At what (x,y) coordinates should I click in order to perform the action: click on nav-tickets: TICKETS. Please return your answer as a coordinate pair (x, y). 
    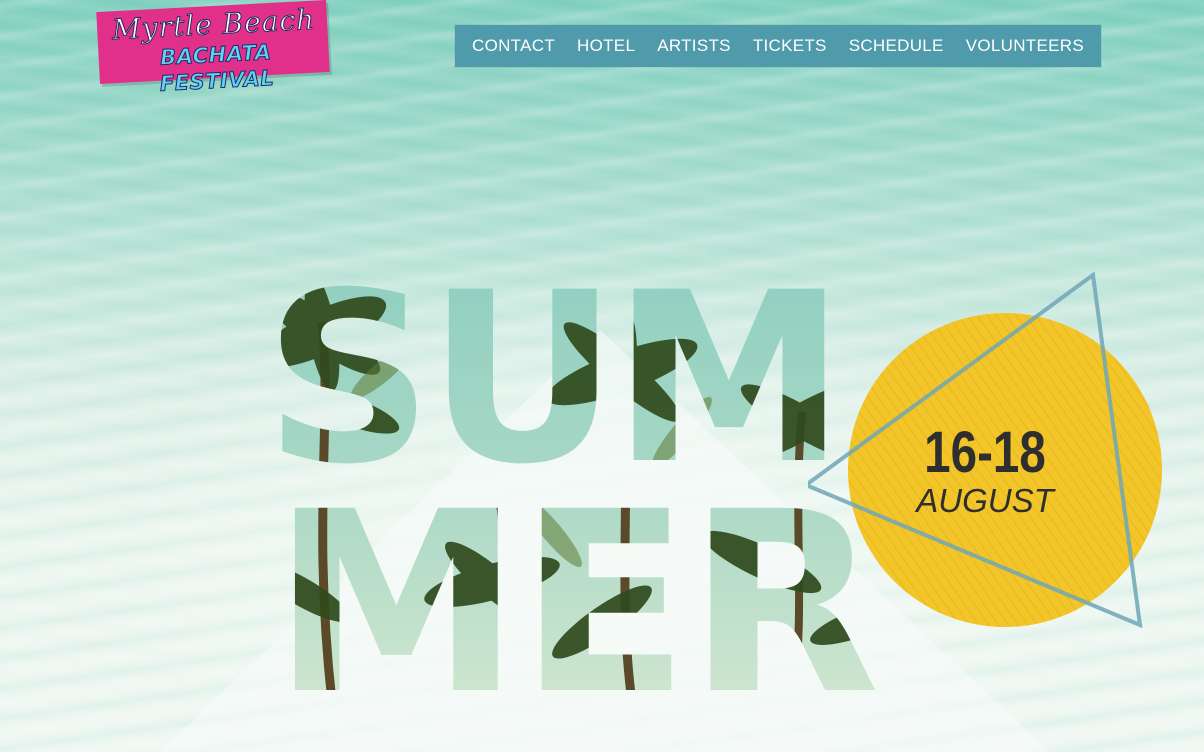
    Looking at the image, I should click on (790, 46).